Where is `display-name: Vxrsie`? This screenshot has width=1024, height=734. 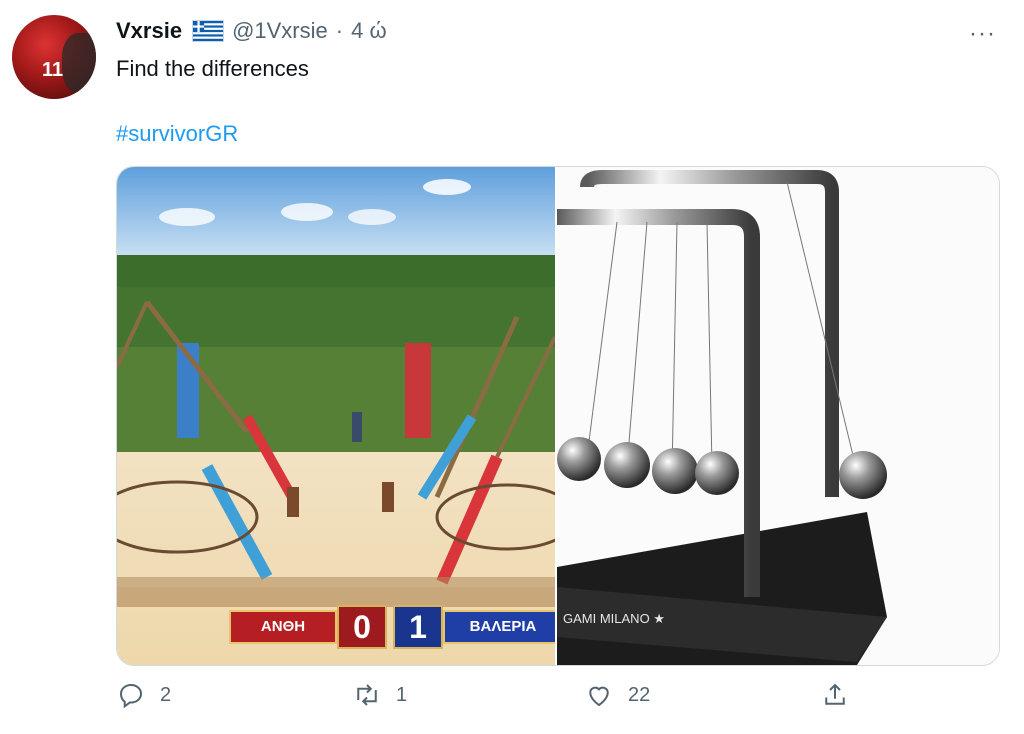
display-name: Vxrsie is located at coordinates (149, 31).